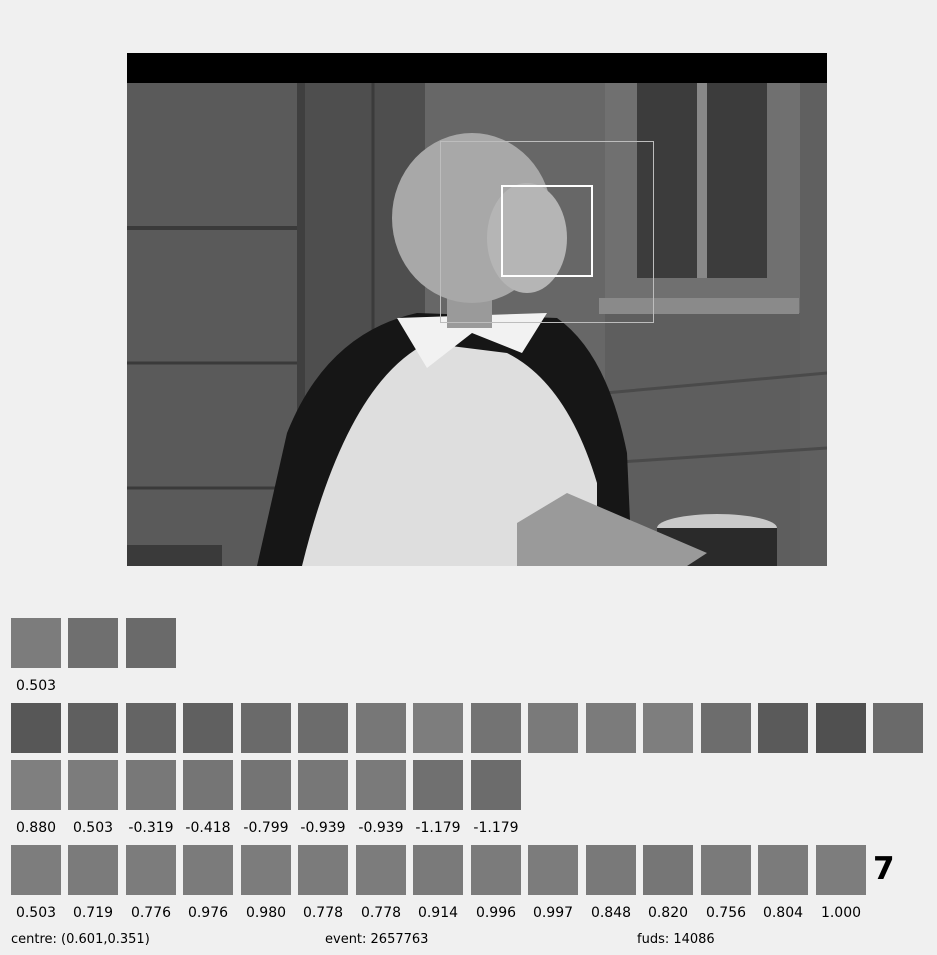 This screenshot has width=937, height=955. What do you see at coordinates (80, 939) in the screenshot?
I see `centre-readout: centre: (0.601,0.351)` at bounding box center [80, 939].